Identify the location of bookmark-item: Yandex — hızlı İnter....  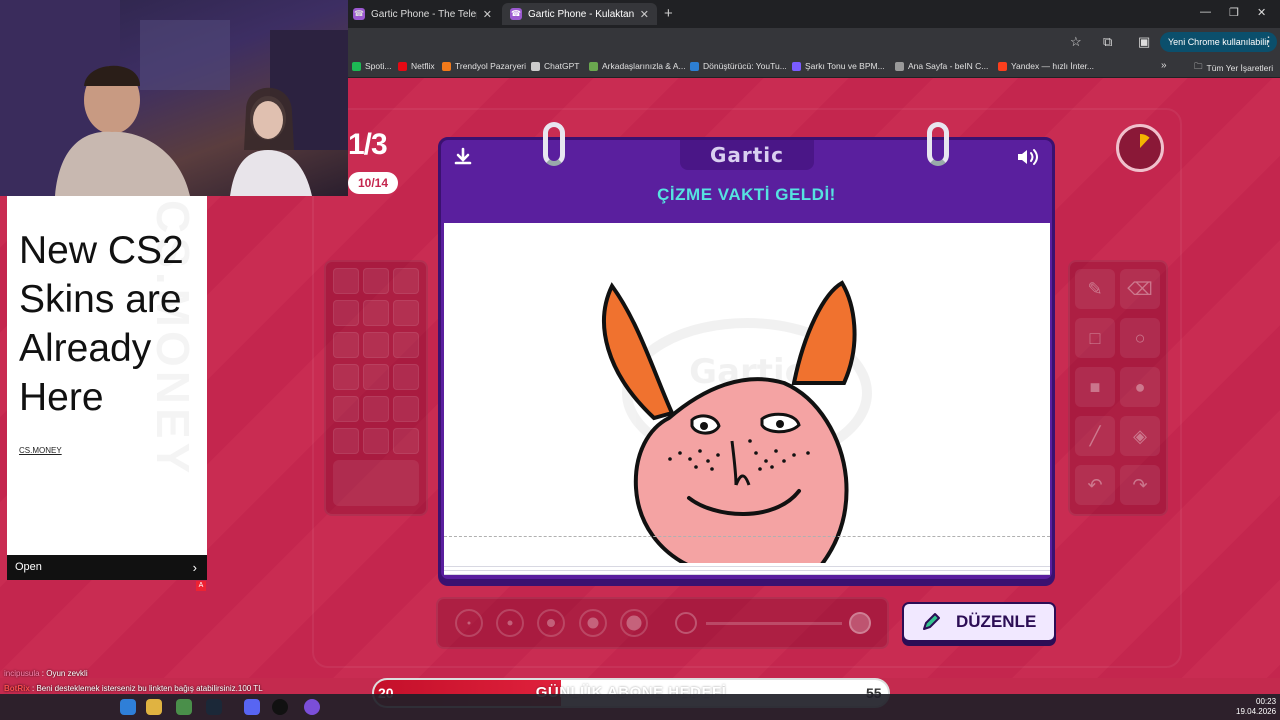
(1046, 66).